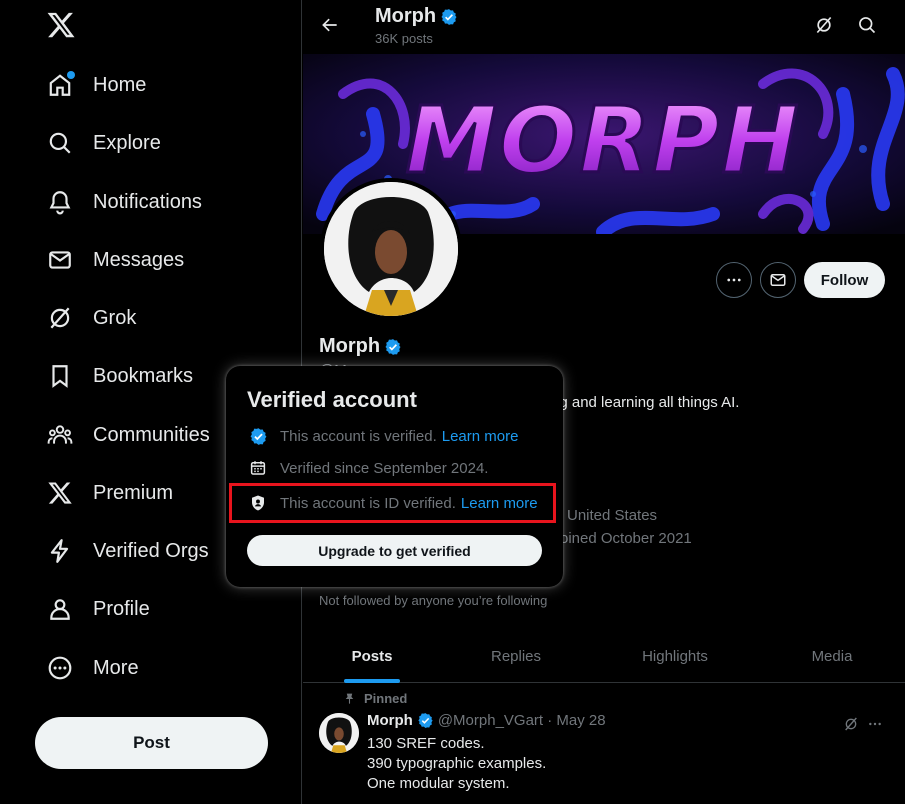 This screenshot has width=905, height=804. Describe the element at coordinates (516, 656) in the screenshot. I see `tab-replies: Replies` at that location.